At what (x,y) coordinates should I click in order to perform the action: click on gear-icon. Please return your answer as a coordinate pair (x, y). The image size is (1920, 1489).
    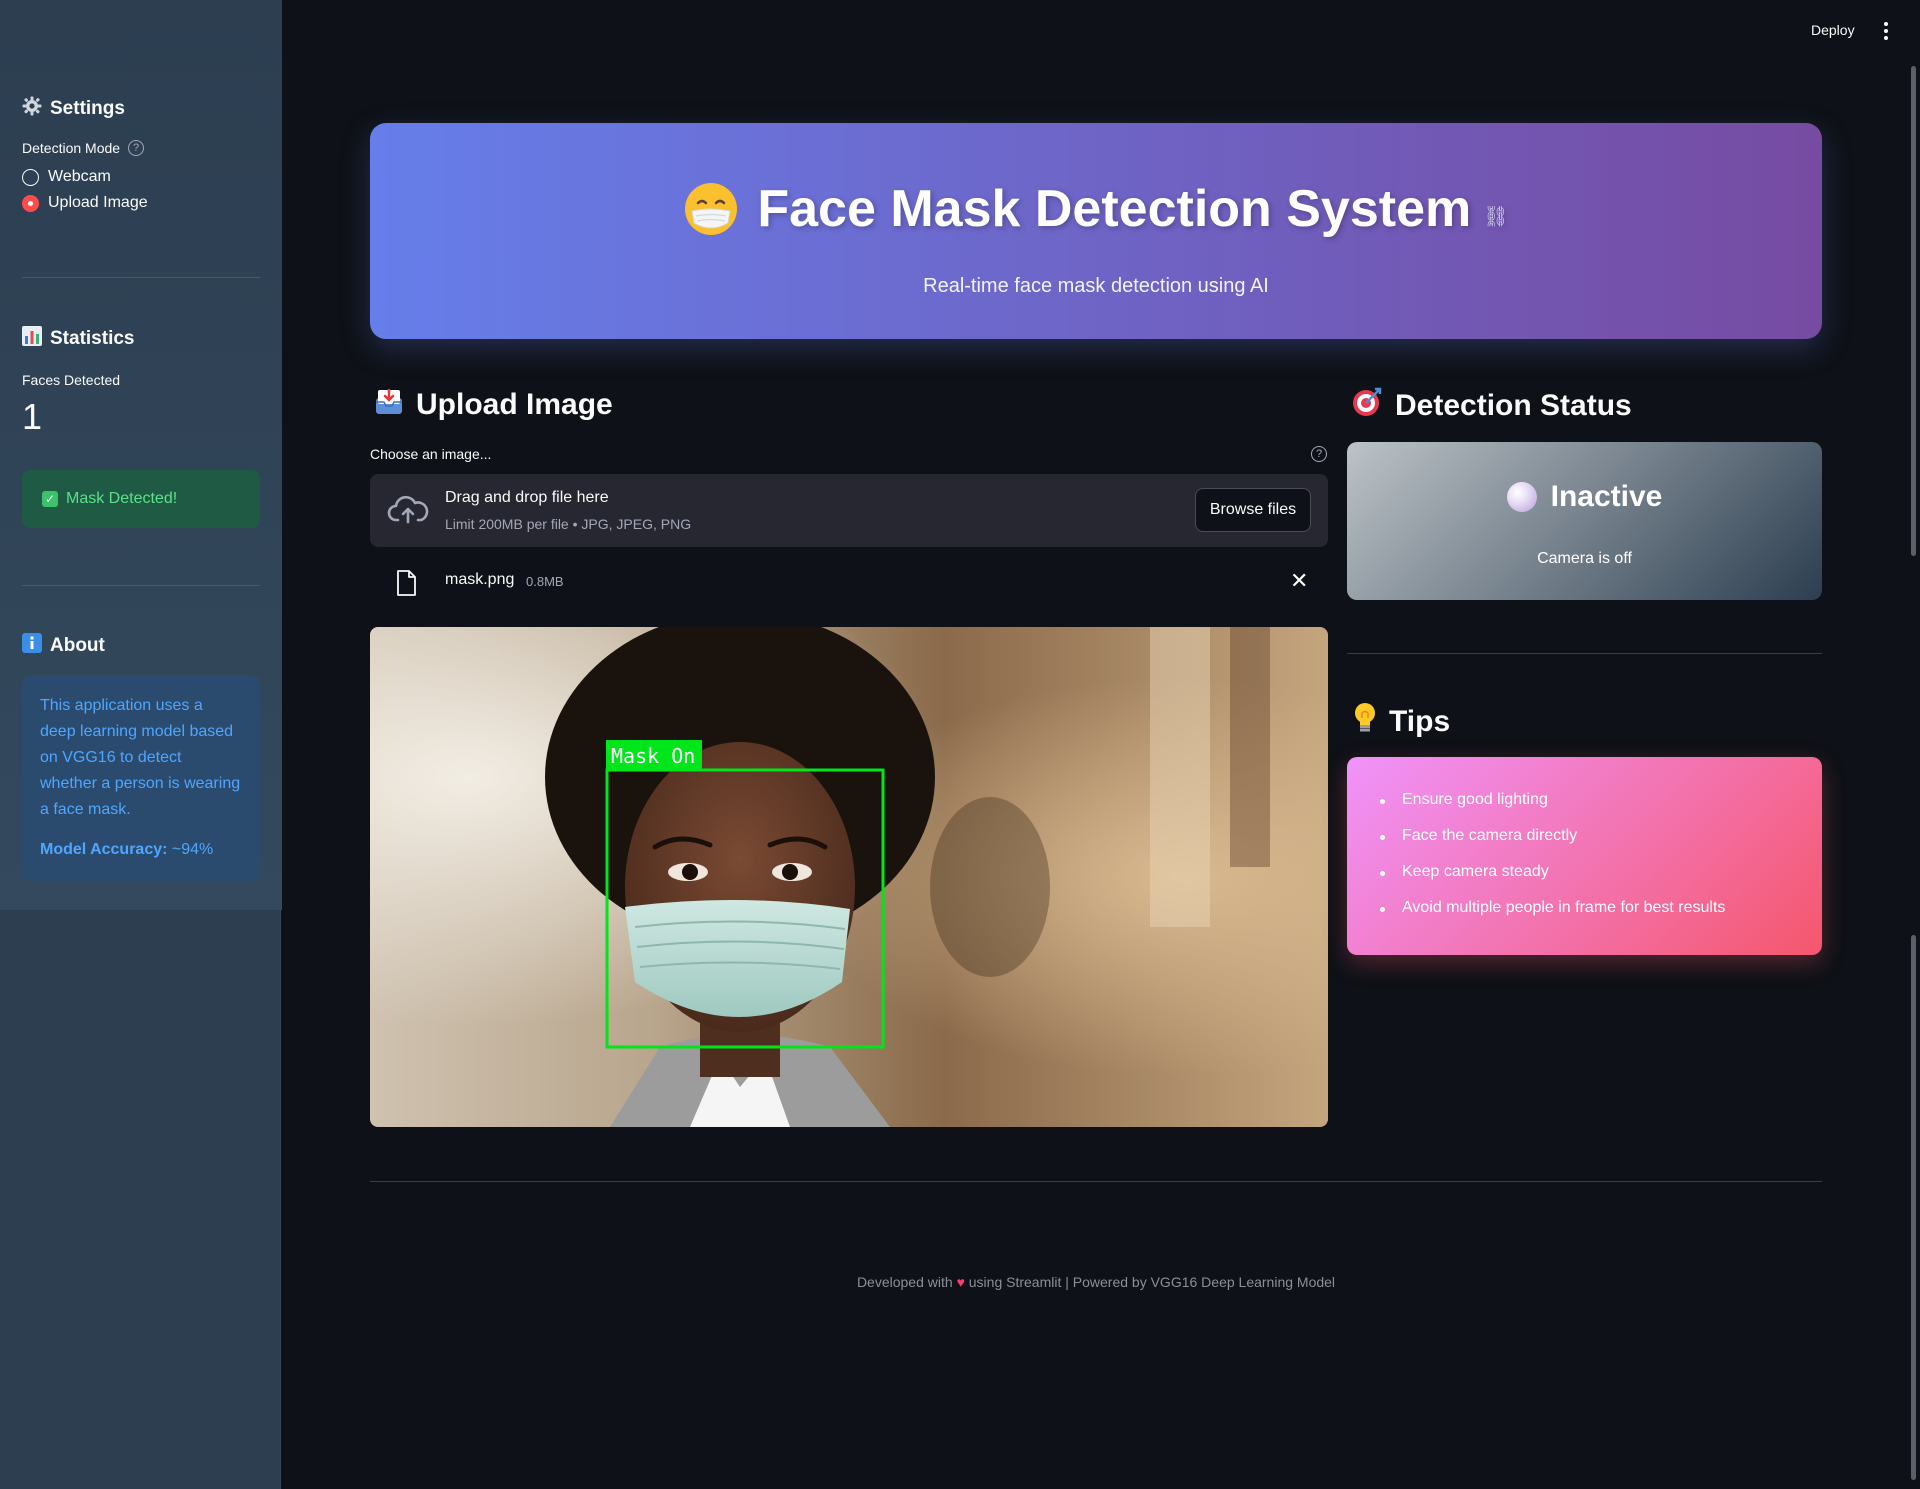
    Looking at the image, I should click on (32, 109).